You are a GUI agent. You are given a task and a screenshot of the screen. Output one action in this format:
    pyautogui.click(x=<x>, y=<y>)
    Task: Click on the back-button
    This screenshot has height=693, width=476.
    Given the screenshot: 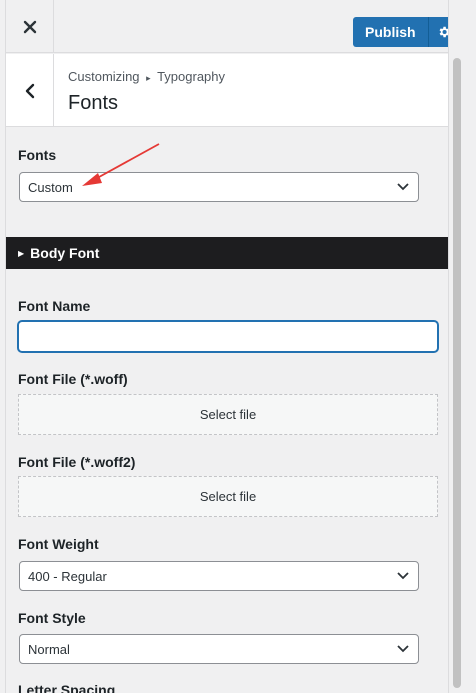 What is the action you would take?
    pyautogui.click(x=30, y=90)
    